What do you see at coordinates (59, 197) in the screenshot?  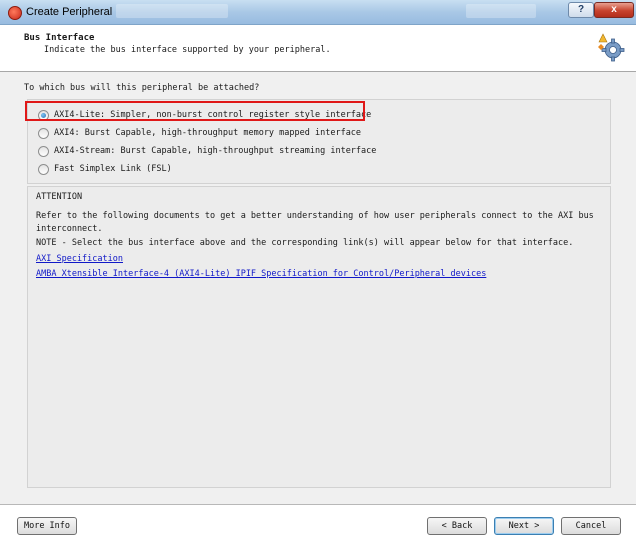 I see `attention-title: ATTENTION` at bounding box center [59, 197].